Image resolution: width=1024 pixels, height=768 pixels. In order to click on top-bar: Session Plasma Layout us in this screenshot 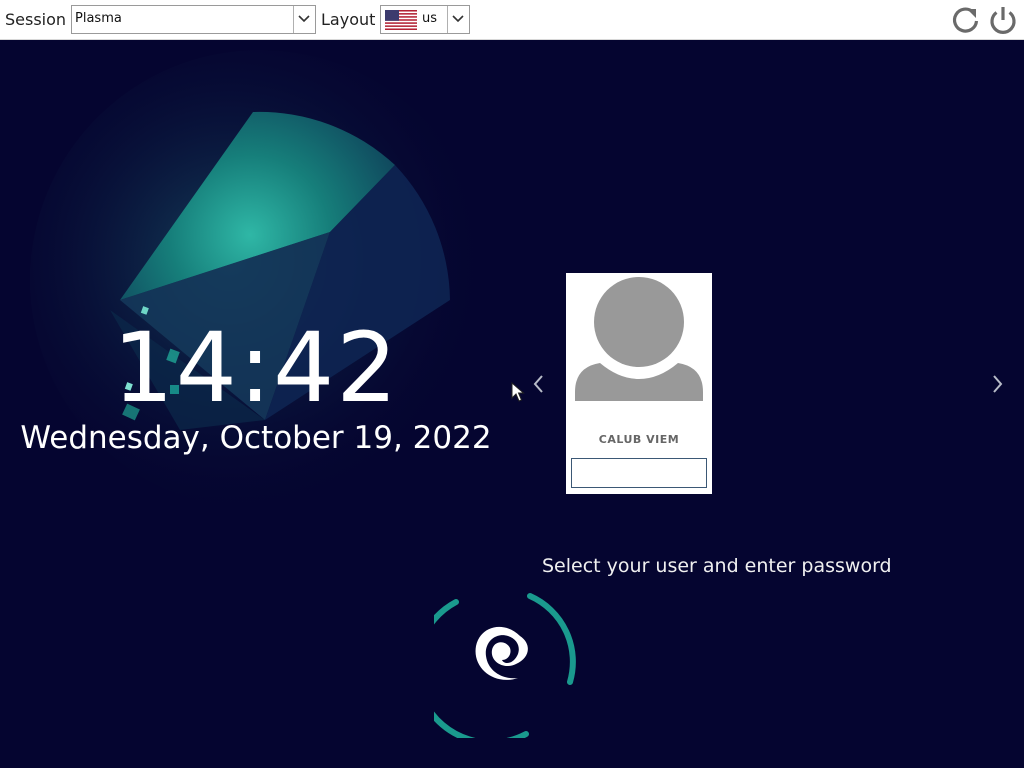, I will do `click(512, 20)`.